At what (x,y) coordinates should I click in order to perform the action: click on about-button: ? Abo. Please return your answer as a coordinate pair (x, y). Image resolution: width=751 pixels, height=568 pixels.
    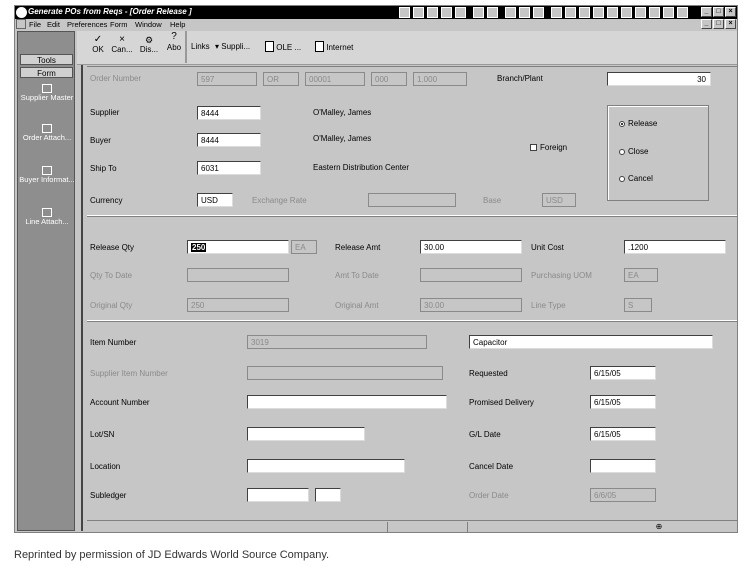
    Looking at the image, I should click on (174, 41).